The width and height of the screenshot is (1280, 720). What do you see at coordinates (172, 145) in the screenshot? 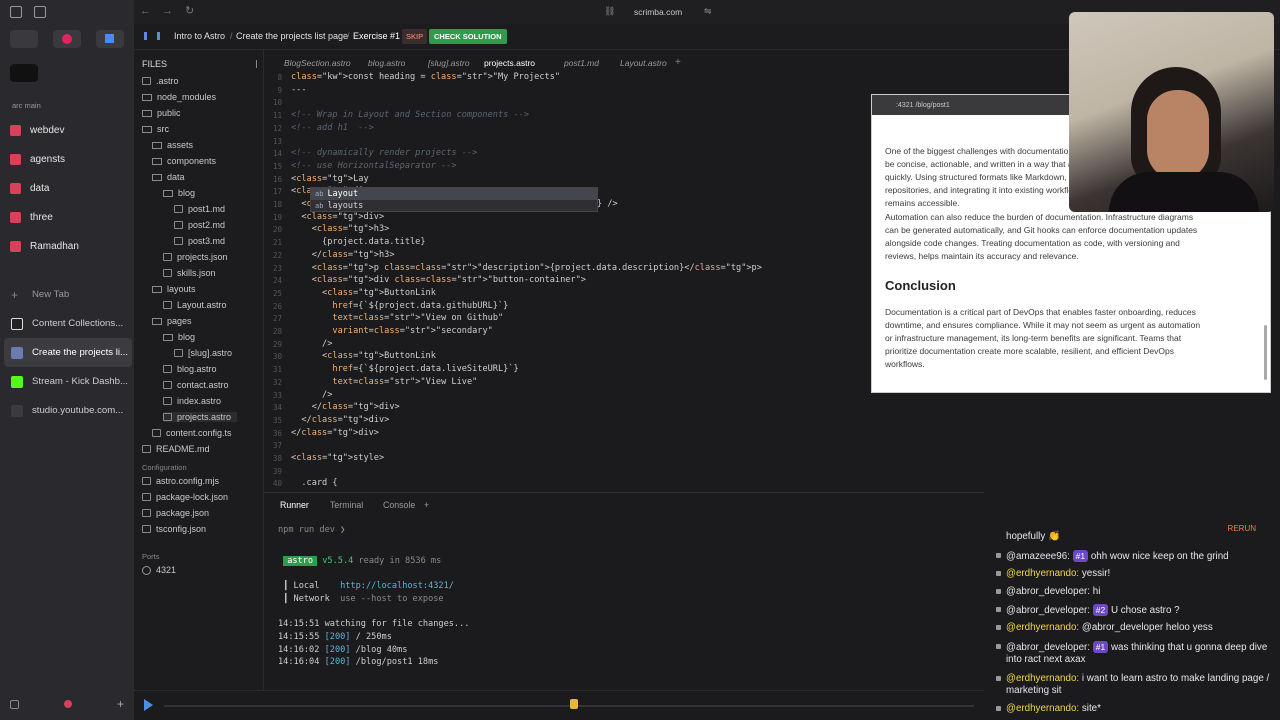
I see `folder-item: assets` at bounding box center [172, 145].